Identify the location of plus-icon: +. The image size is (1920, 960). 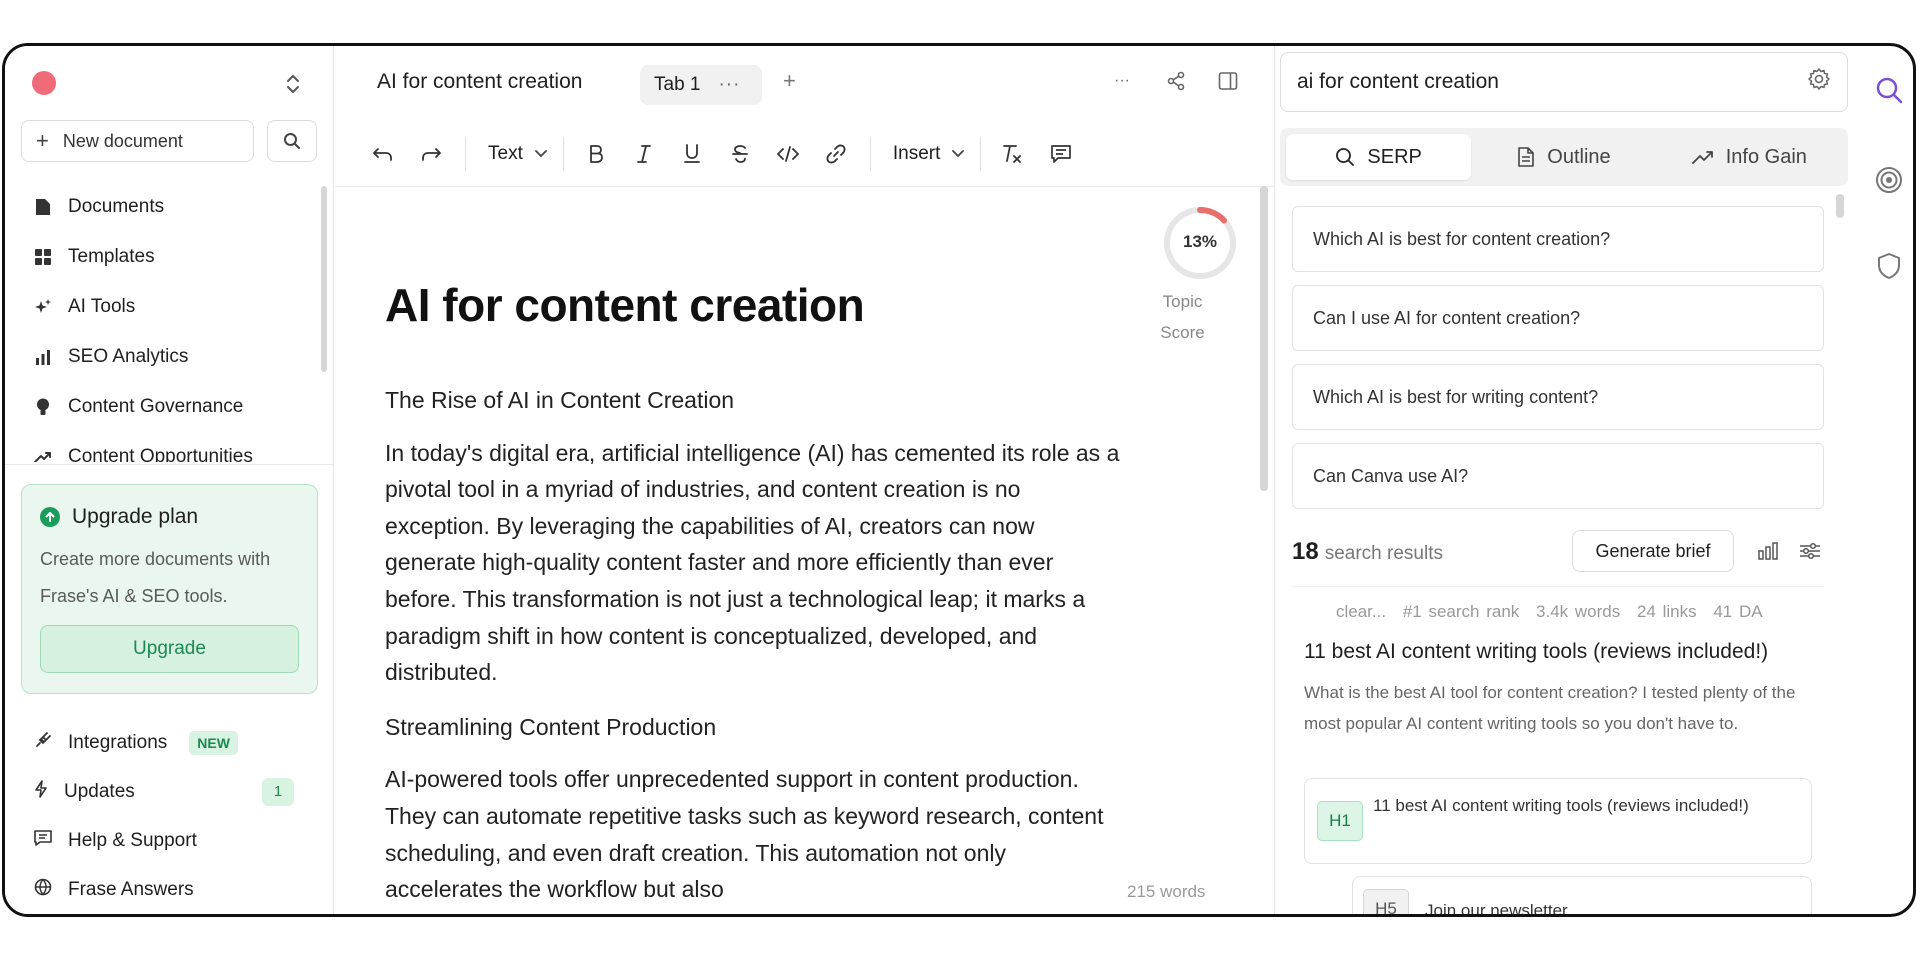
(42, 140).